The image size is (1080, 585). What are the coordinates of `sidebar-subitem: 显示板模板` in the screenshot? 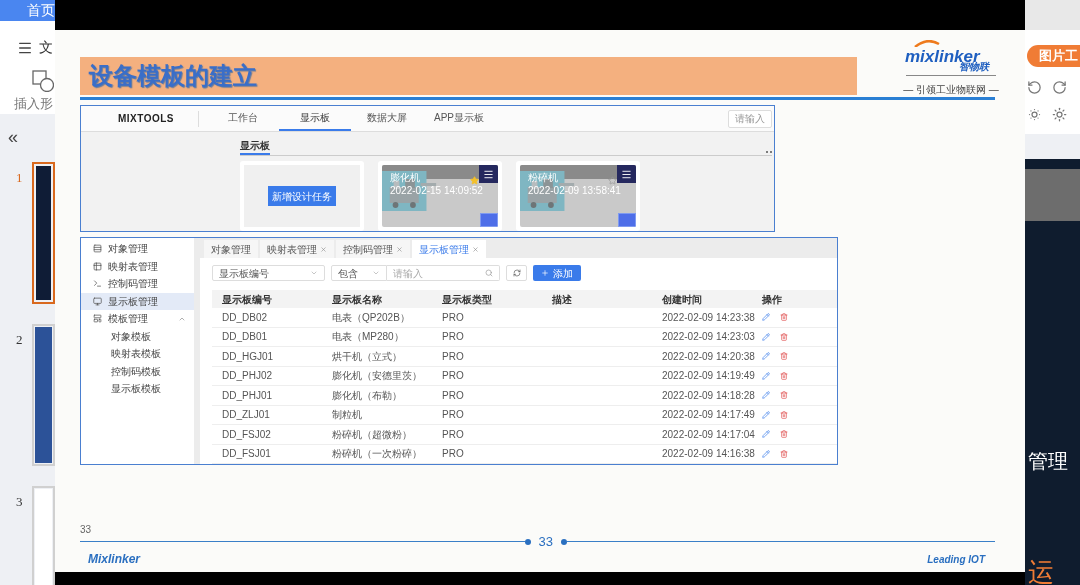 It's located at (137, 389).